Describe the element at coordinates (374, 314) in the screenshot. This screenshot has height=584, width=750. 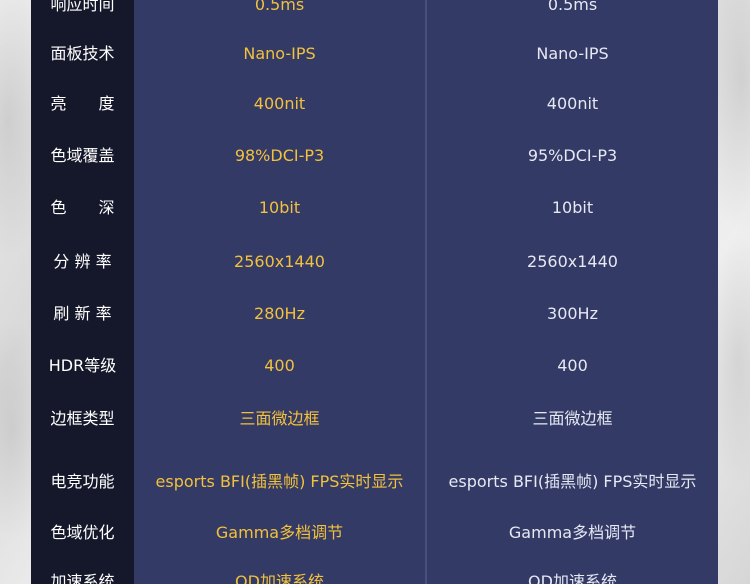
I see `table-row-refresh-rate: 刷 新 率 280Hz 300Hz` at that location.